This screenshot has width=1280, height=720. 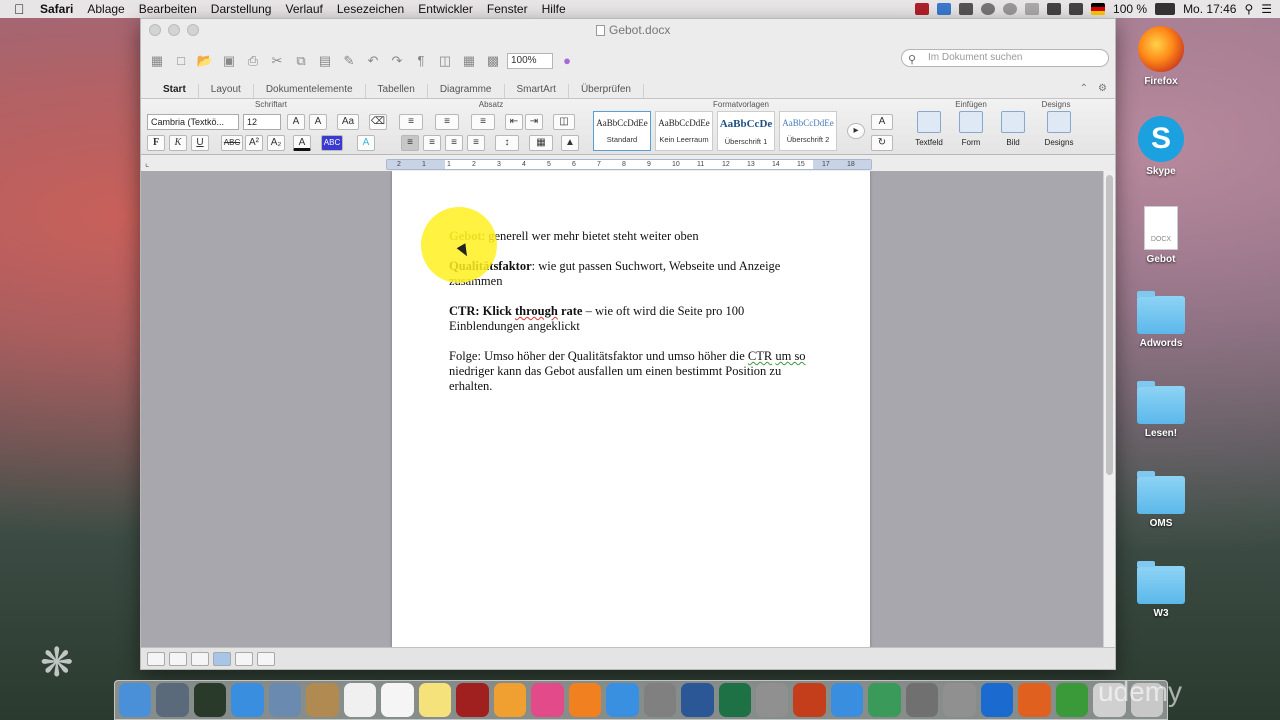 What do you see at coordinates (971, 129) in the screenshot?
I see `insert-form: Form` at bounding box center [971, 129].